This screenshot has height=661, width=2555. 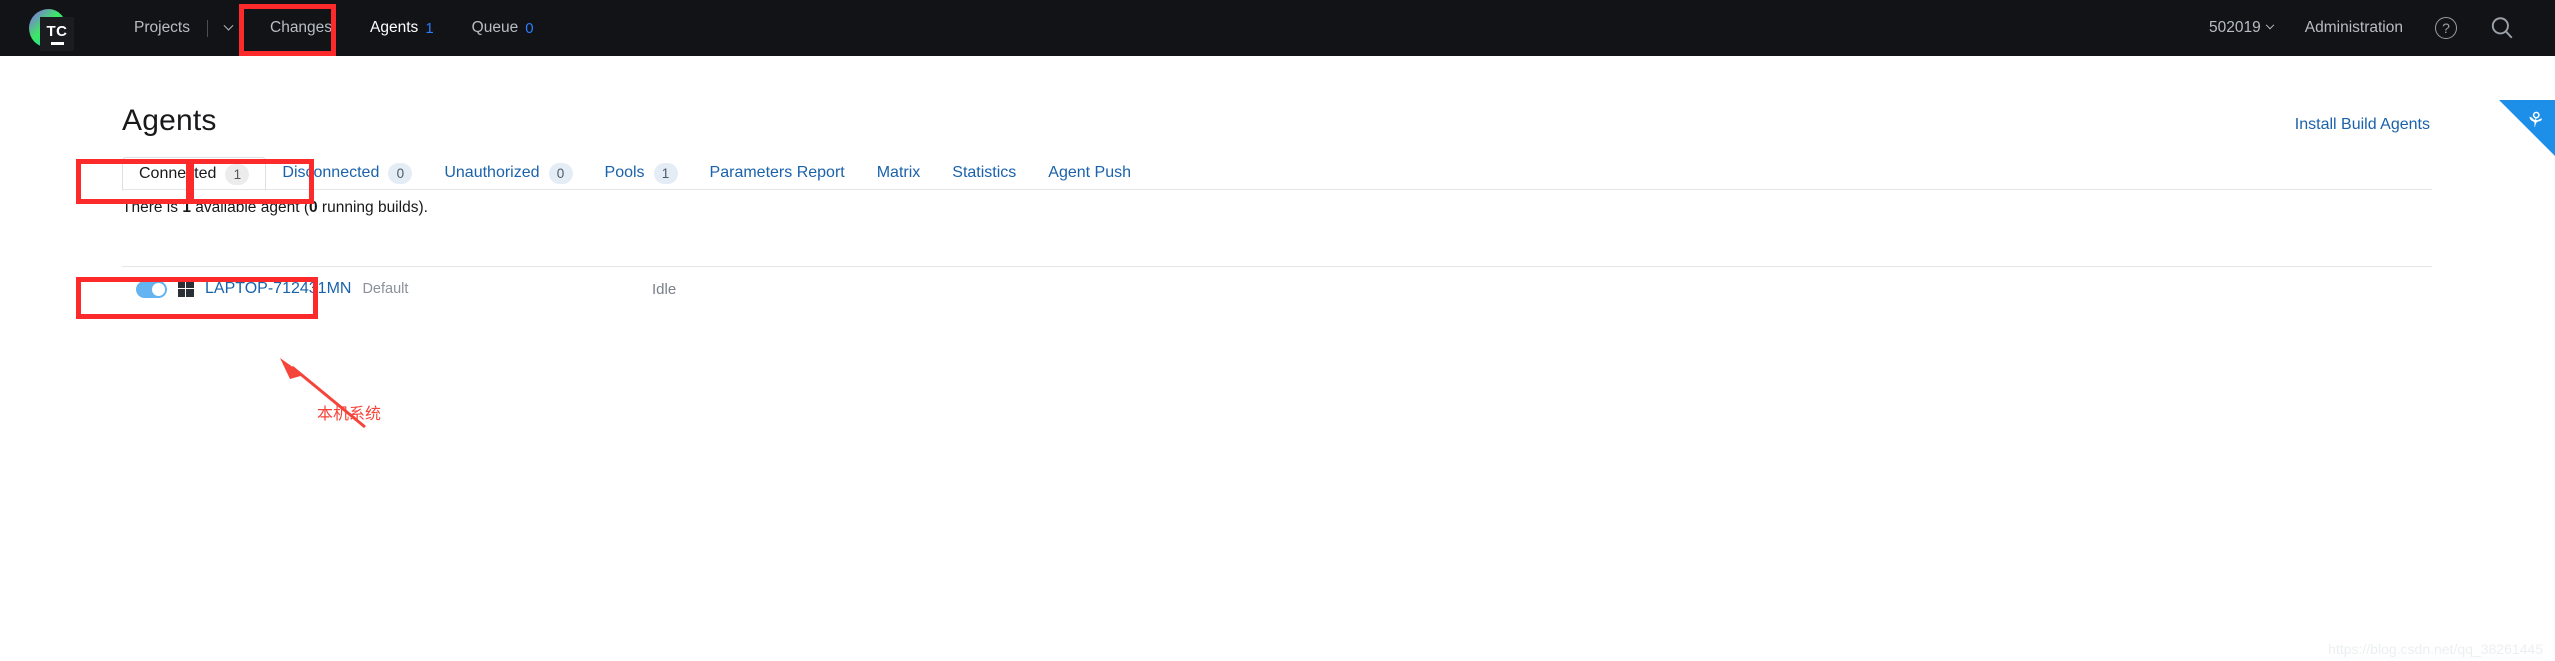 What do you see at coordinates (664, 289) in the screenshot?
I see `agent-status-label: Idle` at bounding box center [664, 289].